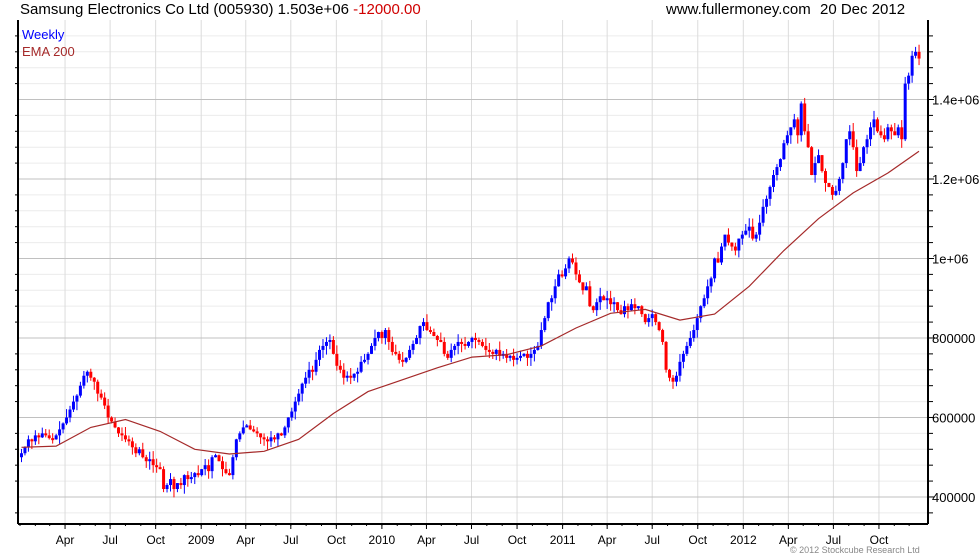 The height and width of the screenshot is (560, 980). What do you see at coordinates (652, 540) in the screenshot?
I see `x-tick-label: Jul` at bounding box center [652, 540].